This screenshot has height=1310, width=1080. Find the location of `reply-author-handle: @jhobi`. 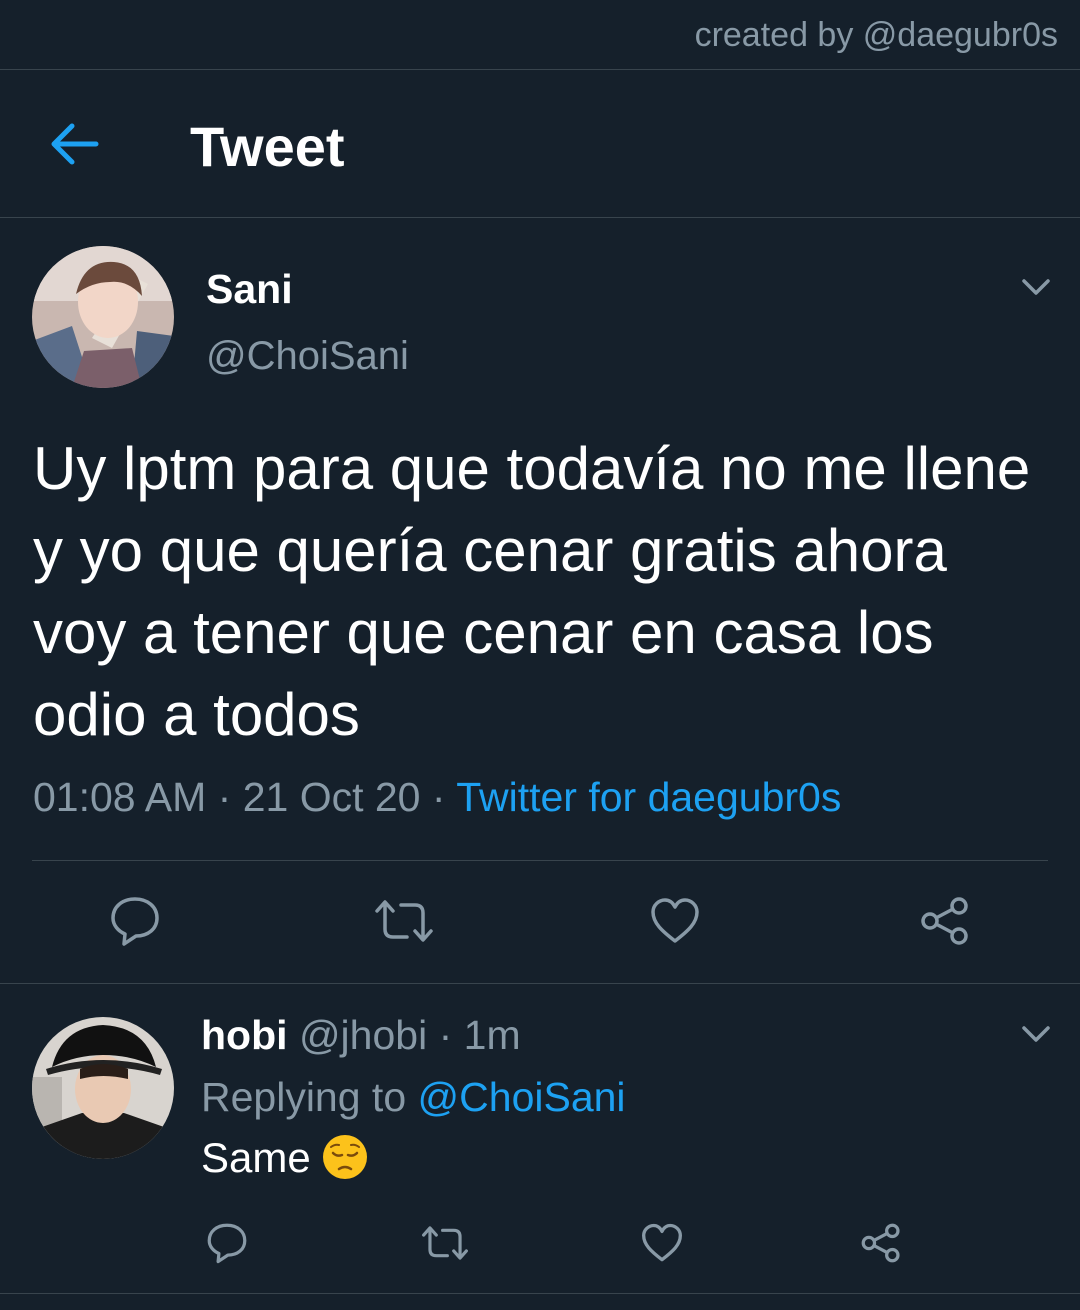

reply-author-handle: @jhobi is located at coordinates (363, 1035).